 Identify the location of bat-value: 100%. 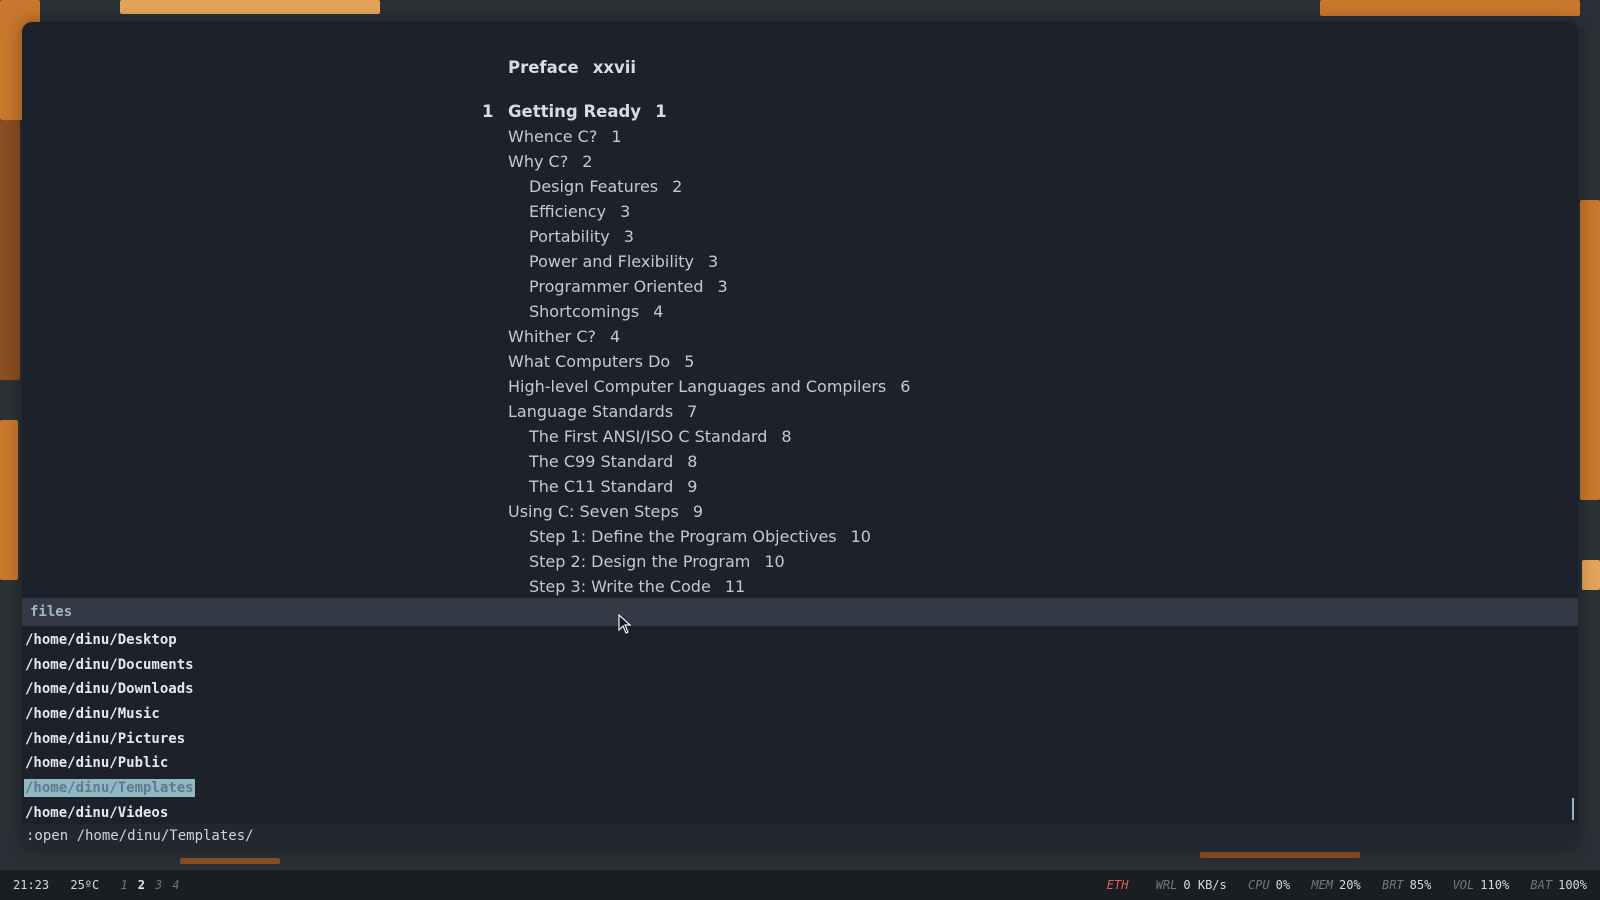
(1572, 885).